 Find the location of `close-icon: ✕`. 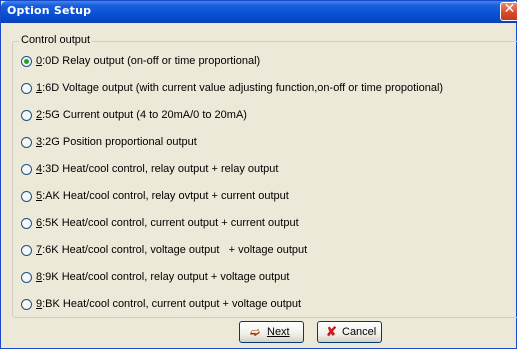

close-icon: ✕ is located at coordinates (509, 9).